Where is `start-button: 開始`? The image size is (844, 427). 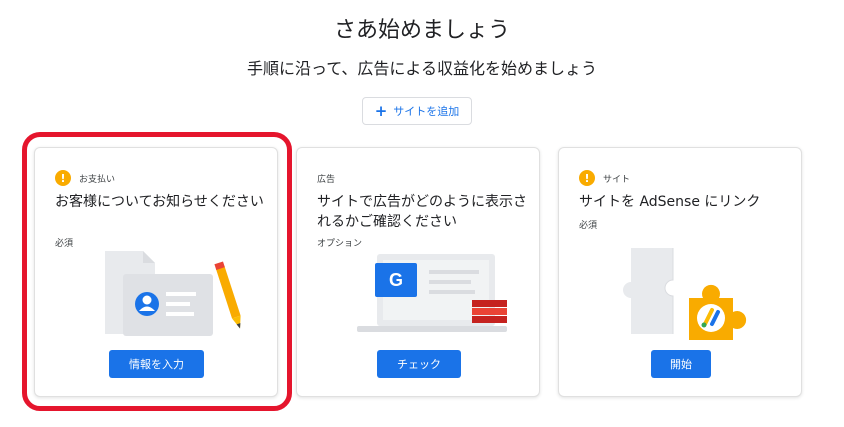 start-button: 開始 is located at coordinates (681, 364).